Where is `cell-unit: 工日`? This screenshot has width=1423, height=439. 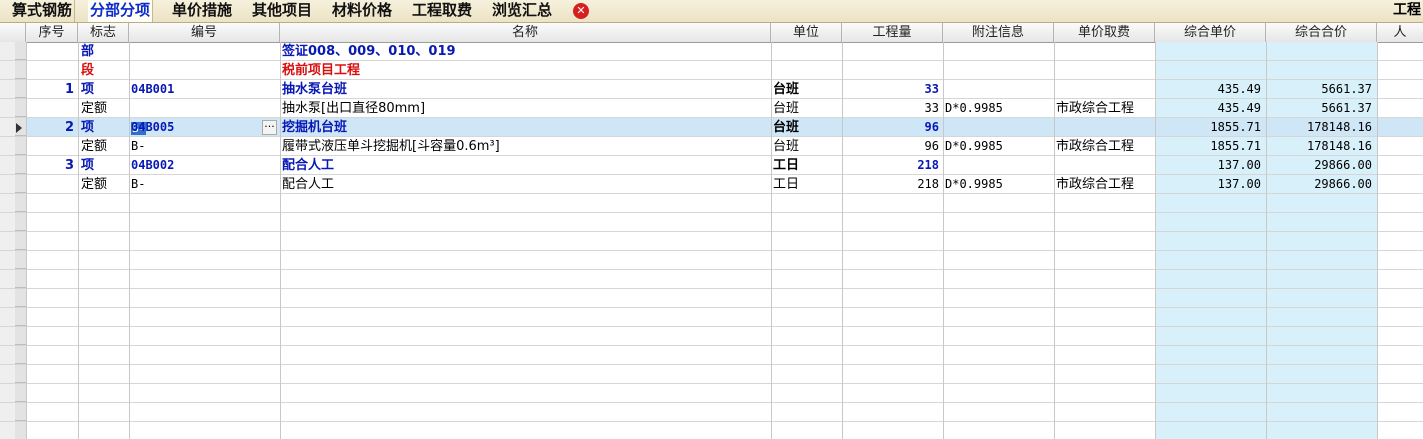
cell-unit: 工日 is located at coordinates (806, 184).